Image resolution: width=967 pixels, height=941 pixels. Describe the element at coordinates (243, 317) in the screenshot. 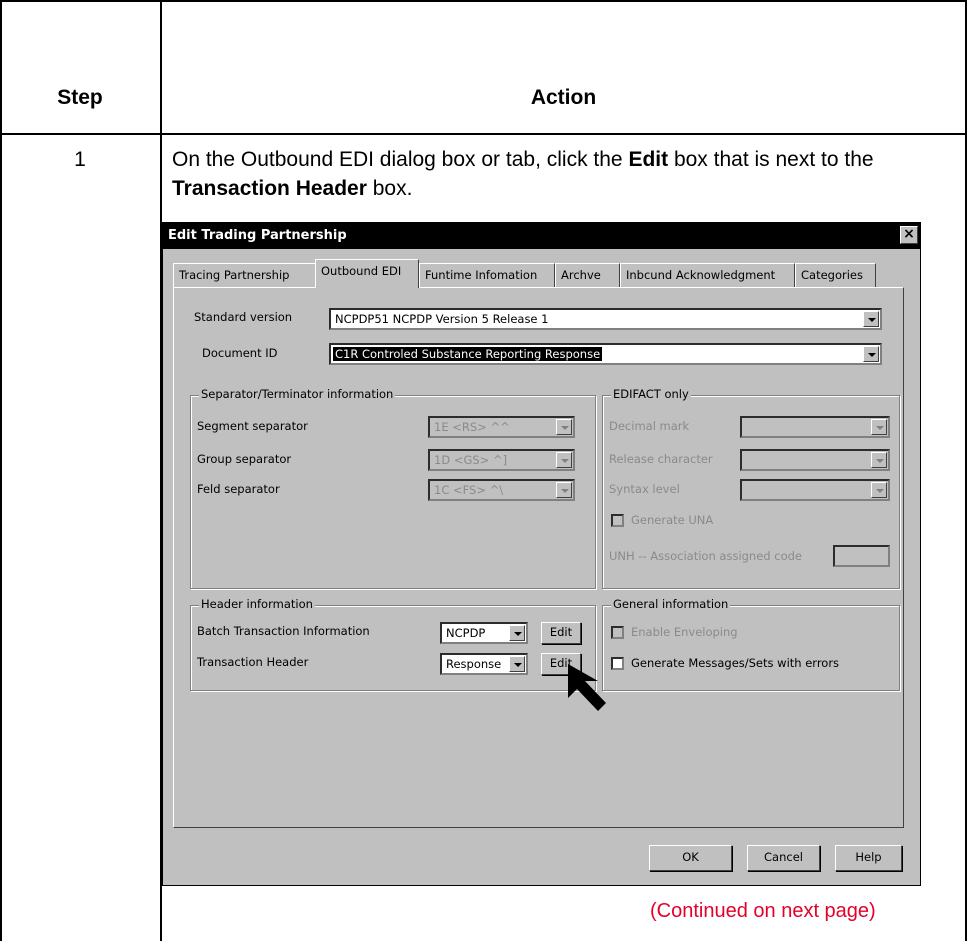

I see `standard-version-label: Standard version` at that location.